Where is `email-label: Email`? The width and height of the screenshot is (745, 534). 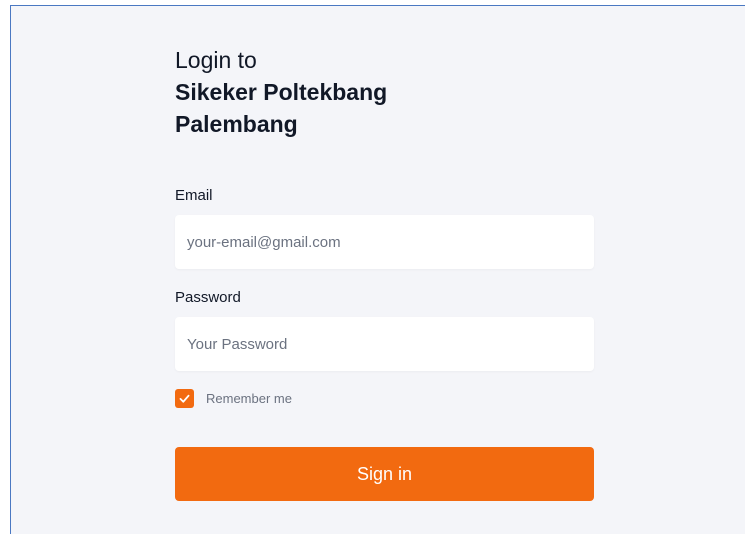 email-label: Email is located at coordinates (194, 195).